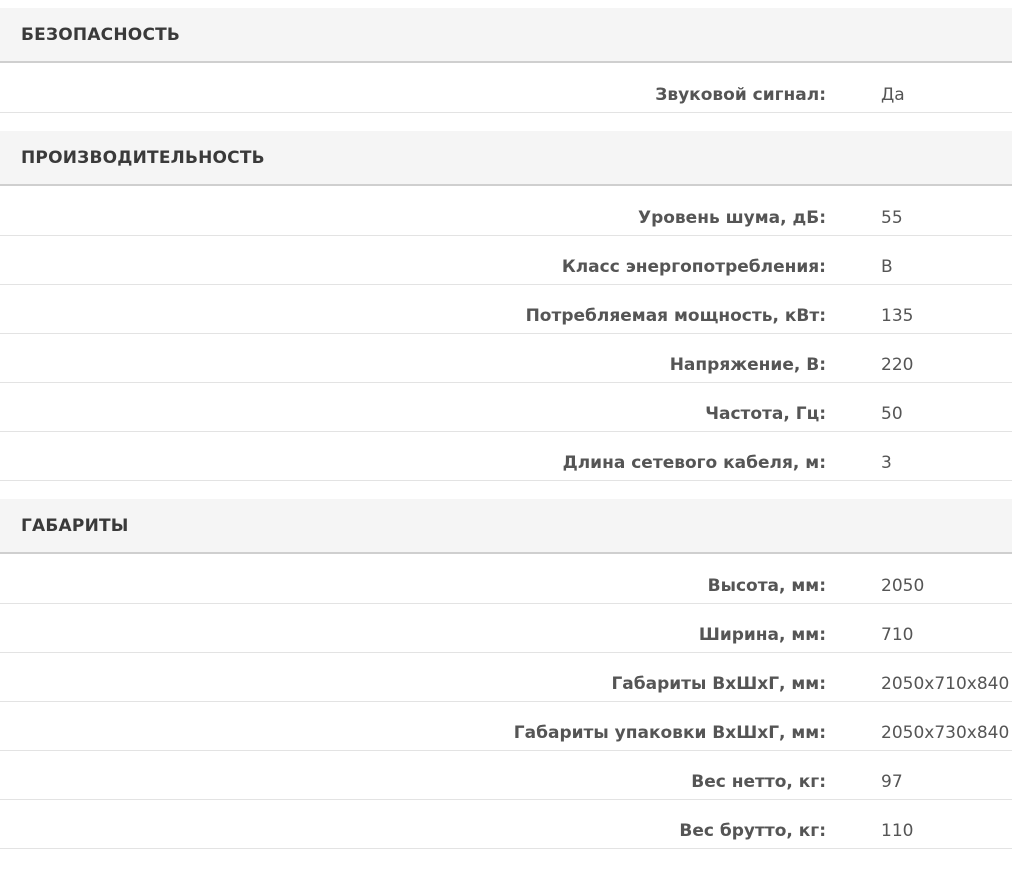  I want to click on section-safety: БЕЗОПАСНОСТЬ Звуковой сигнал: Да, so click(506, 60).